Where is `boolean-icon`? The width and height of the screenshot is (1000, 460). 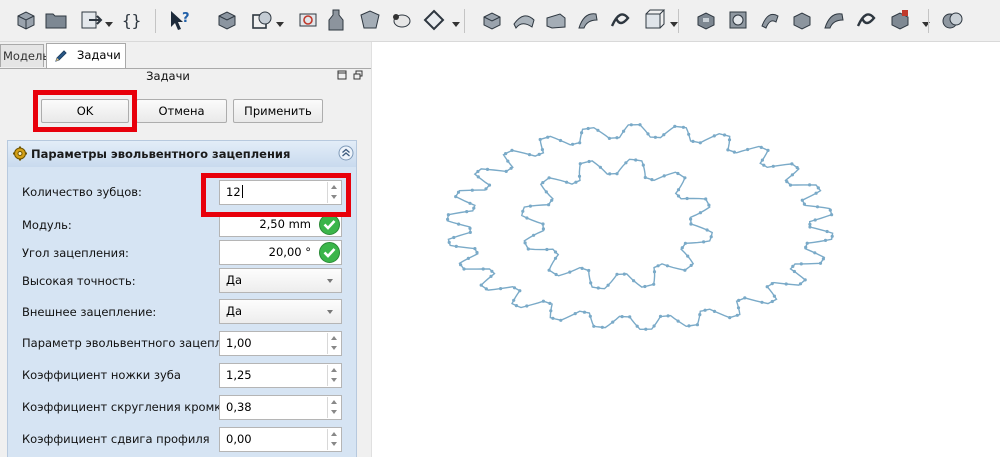
boolean-icon is located at coordinates (952, 20).